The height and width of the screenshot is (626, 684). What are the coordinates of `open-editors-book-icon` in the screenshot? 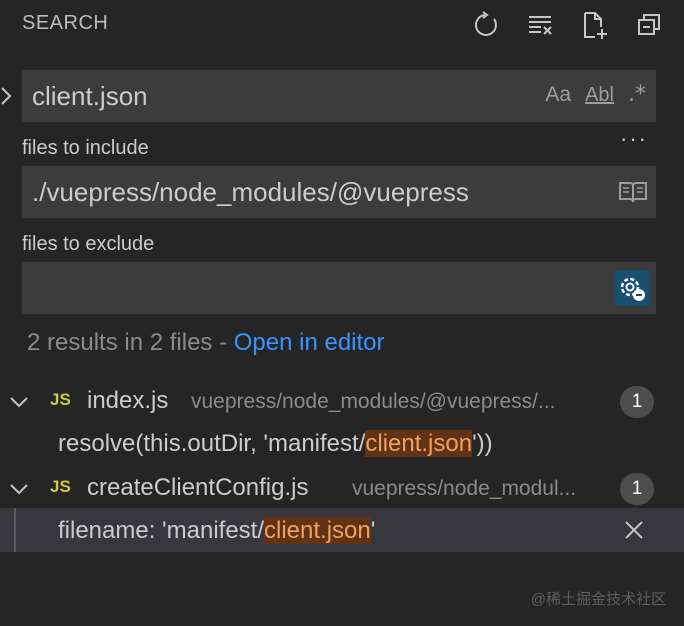 It's located at (633, 192).